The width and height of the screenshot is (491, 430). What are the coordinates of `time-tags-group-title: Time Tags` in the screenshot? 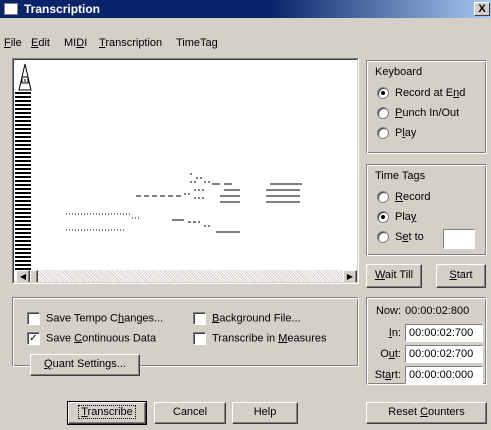 It's located at (400, 176).